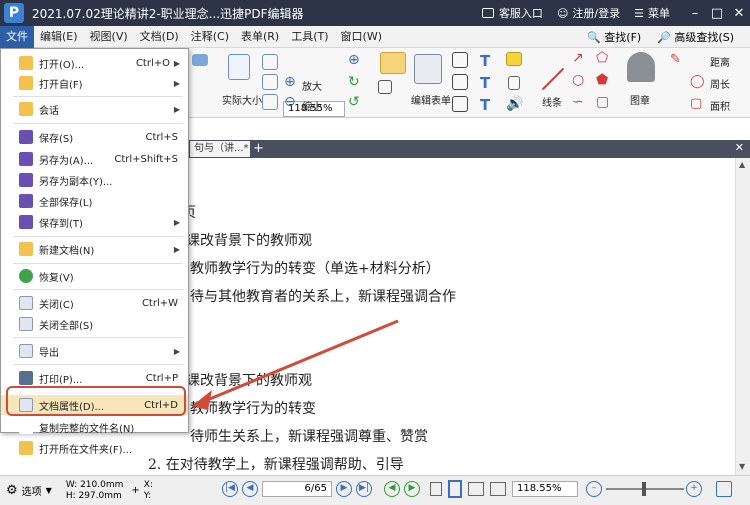 Image resolution: width=750 pixels, height=505 pixels. I want to click on text-box-icon, so click(460, 60).